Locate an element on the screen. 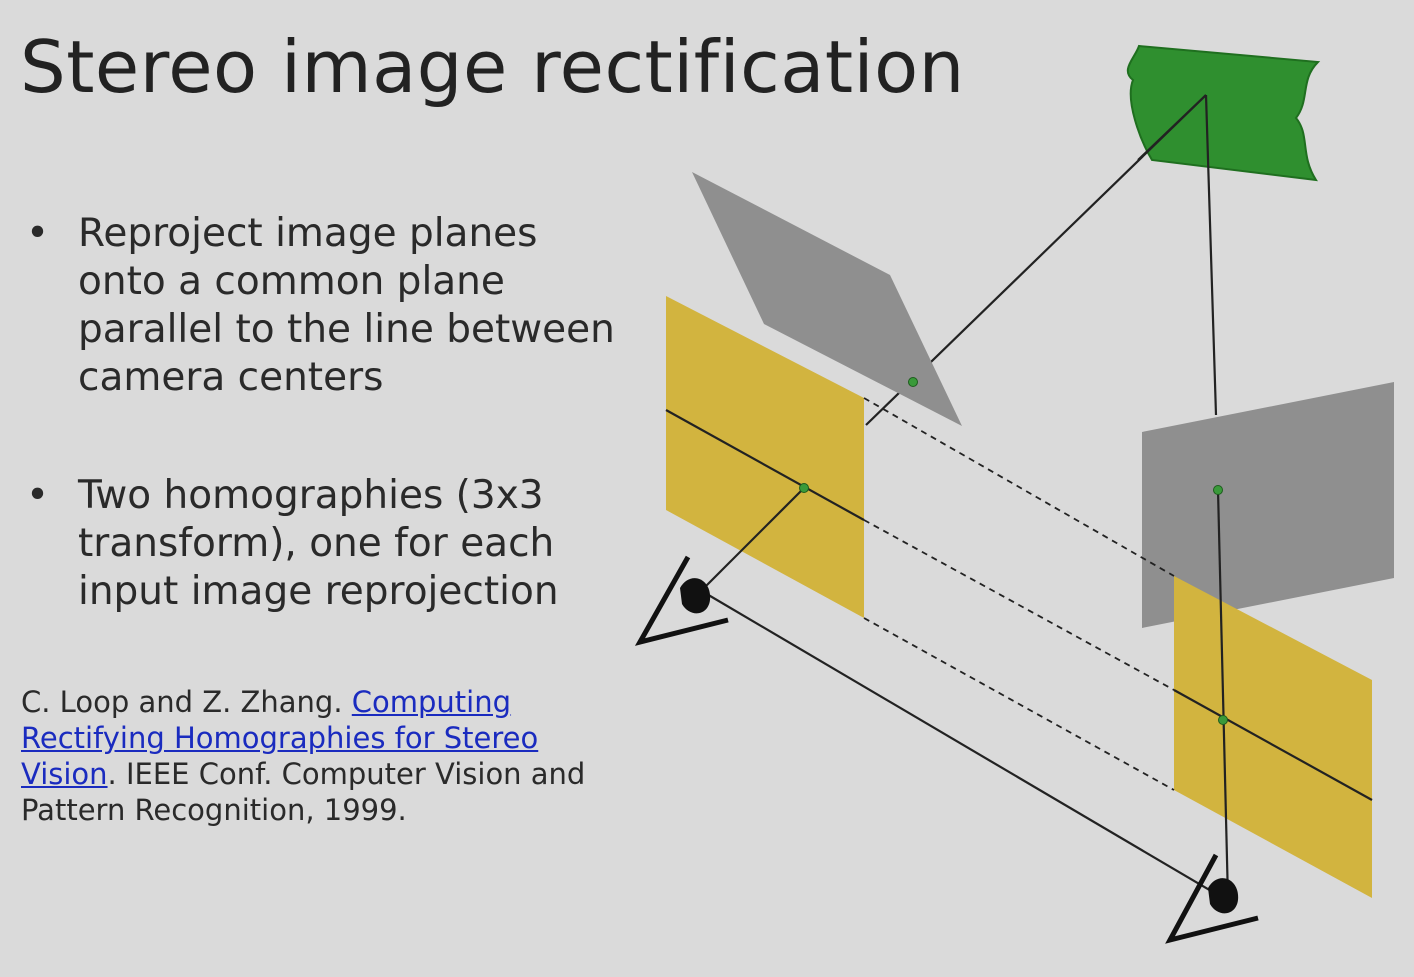  dashed-bottom is located at coordinates (1019, 704).